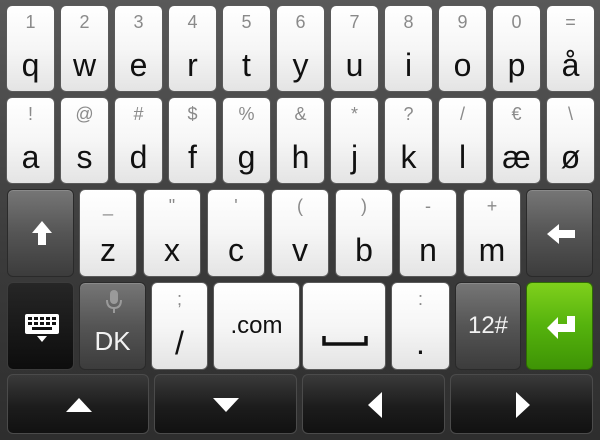 The width and height of the screenshot is (600, 440). Describe the element at coordinates (246, 140) in the screenshot. I see `key-g: % g` at that location.